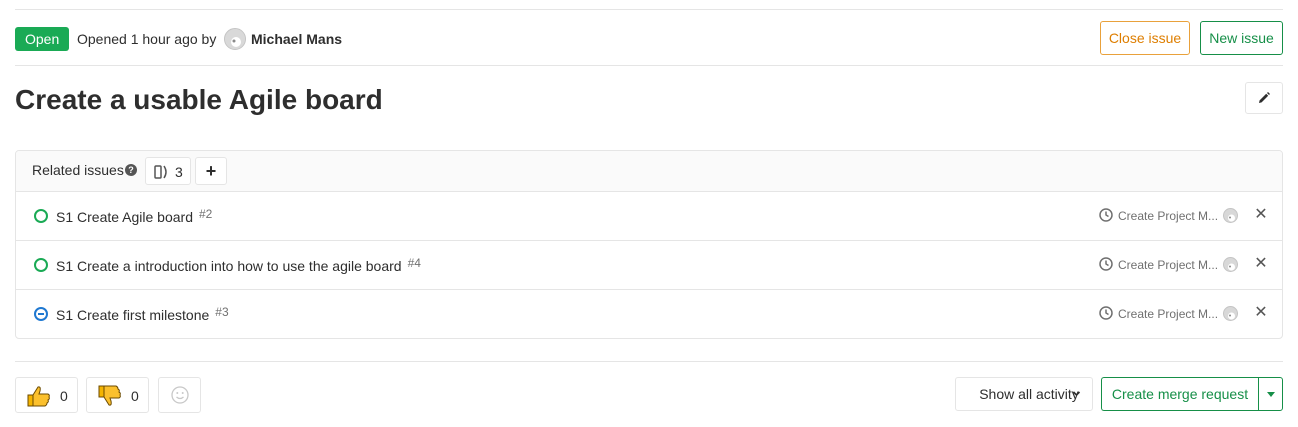 This screenshot has width=1298, height=427. What do you see at coordinates (211, 171) in the screenshot?
I see `add-related-issue-button: +` at bounding box center [211, 171].